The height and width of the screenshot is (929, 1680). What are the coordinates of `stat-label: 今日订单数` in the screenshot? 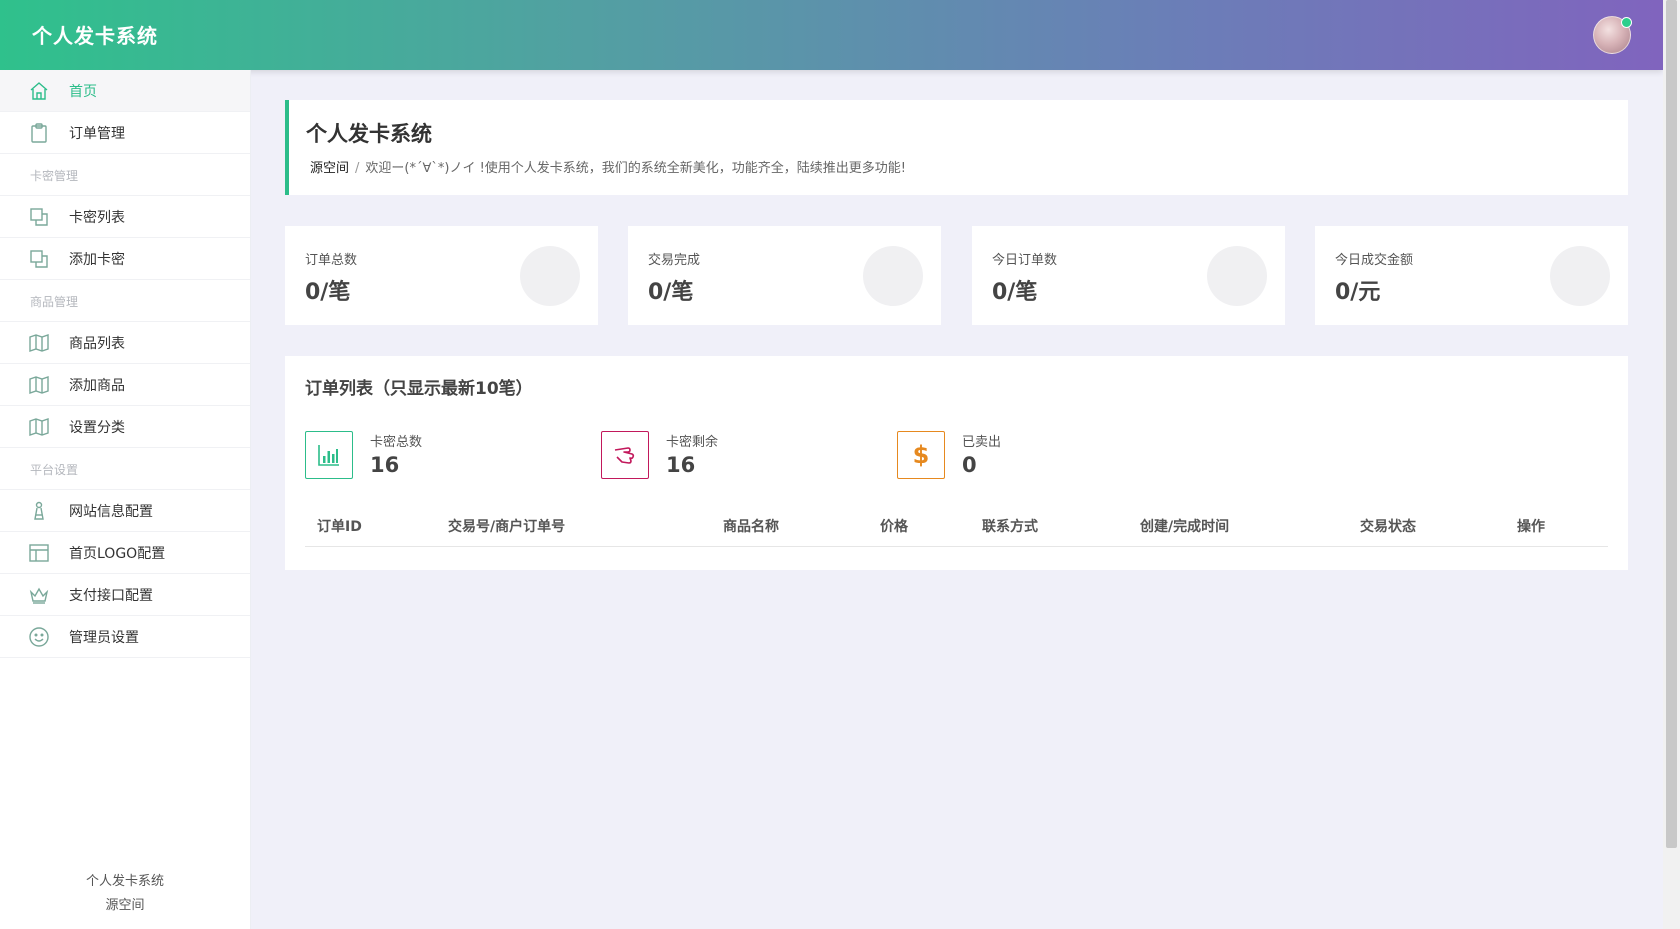 It's located at (1025, 260).